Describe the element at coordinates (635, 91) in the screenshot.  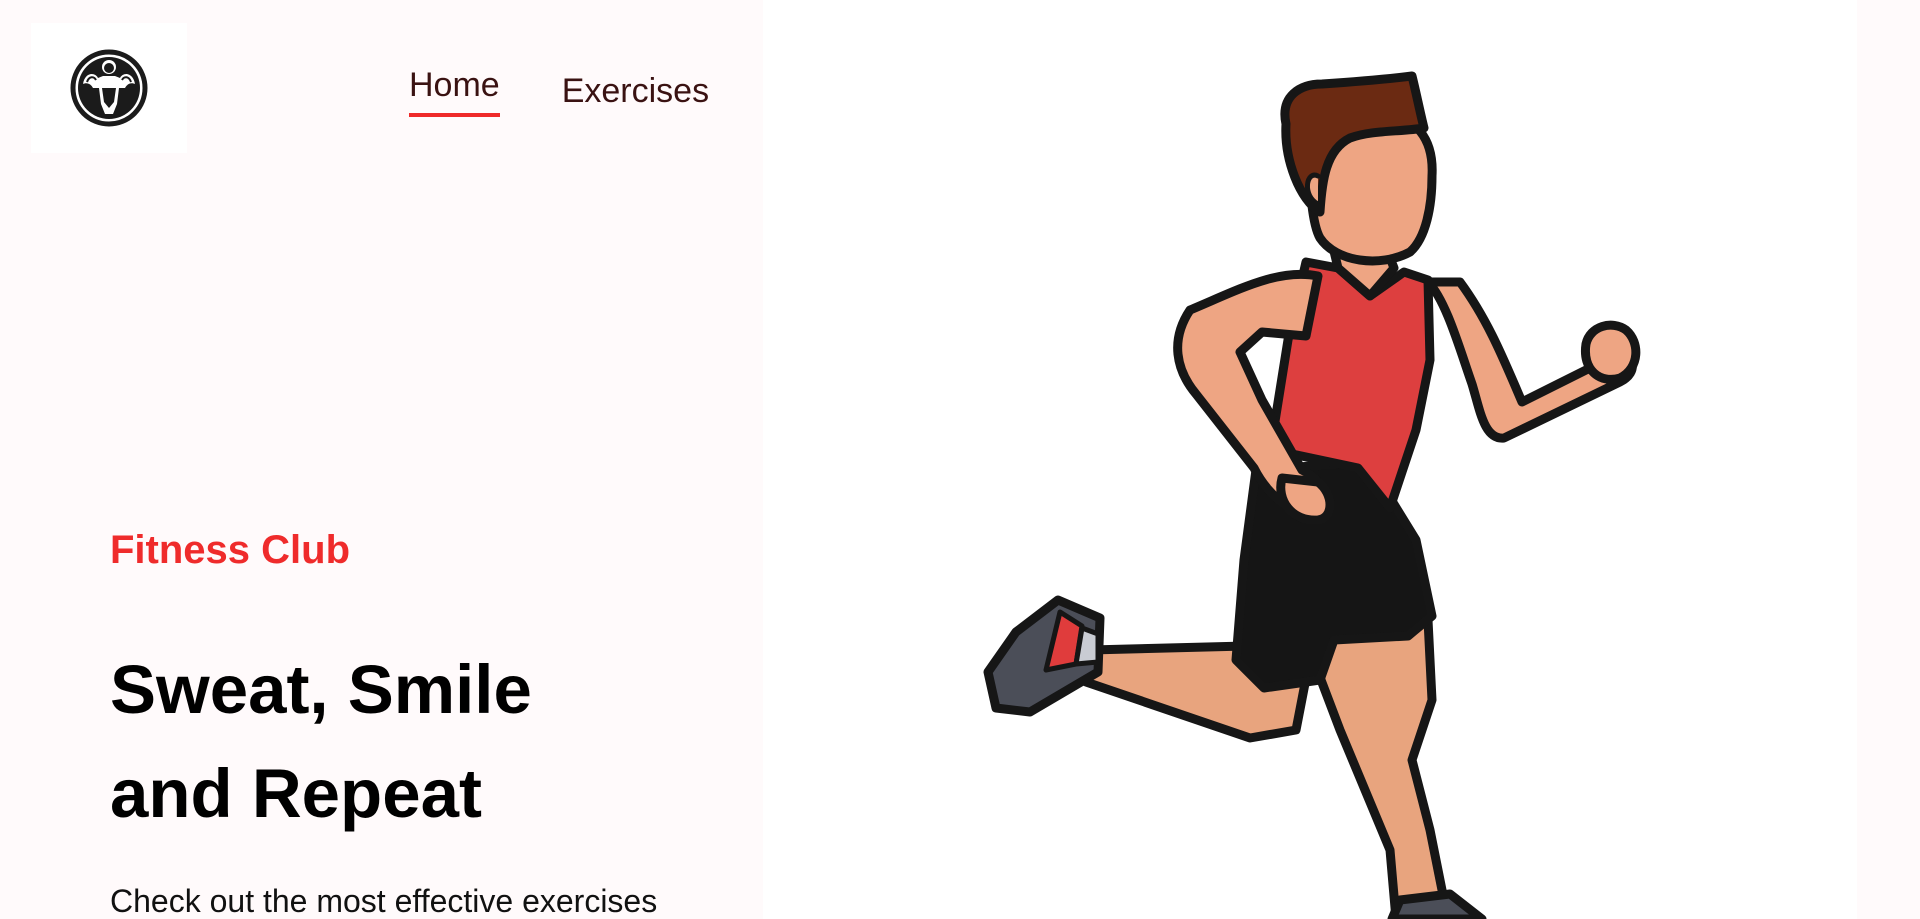
I see `nav-link-exercises: Exercises` at that location.